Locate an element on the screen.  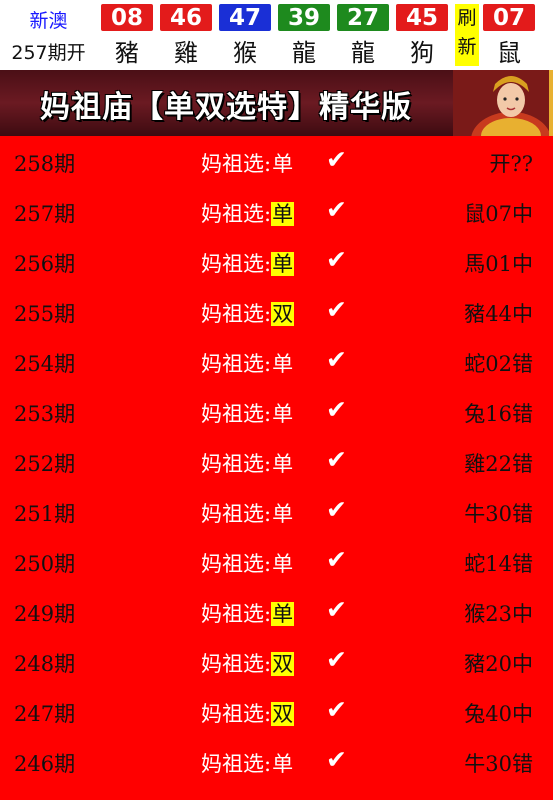
issue-label: 257期开 is located at coordinates (48, 53).